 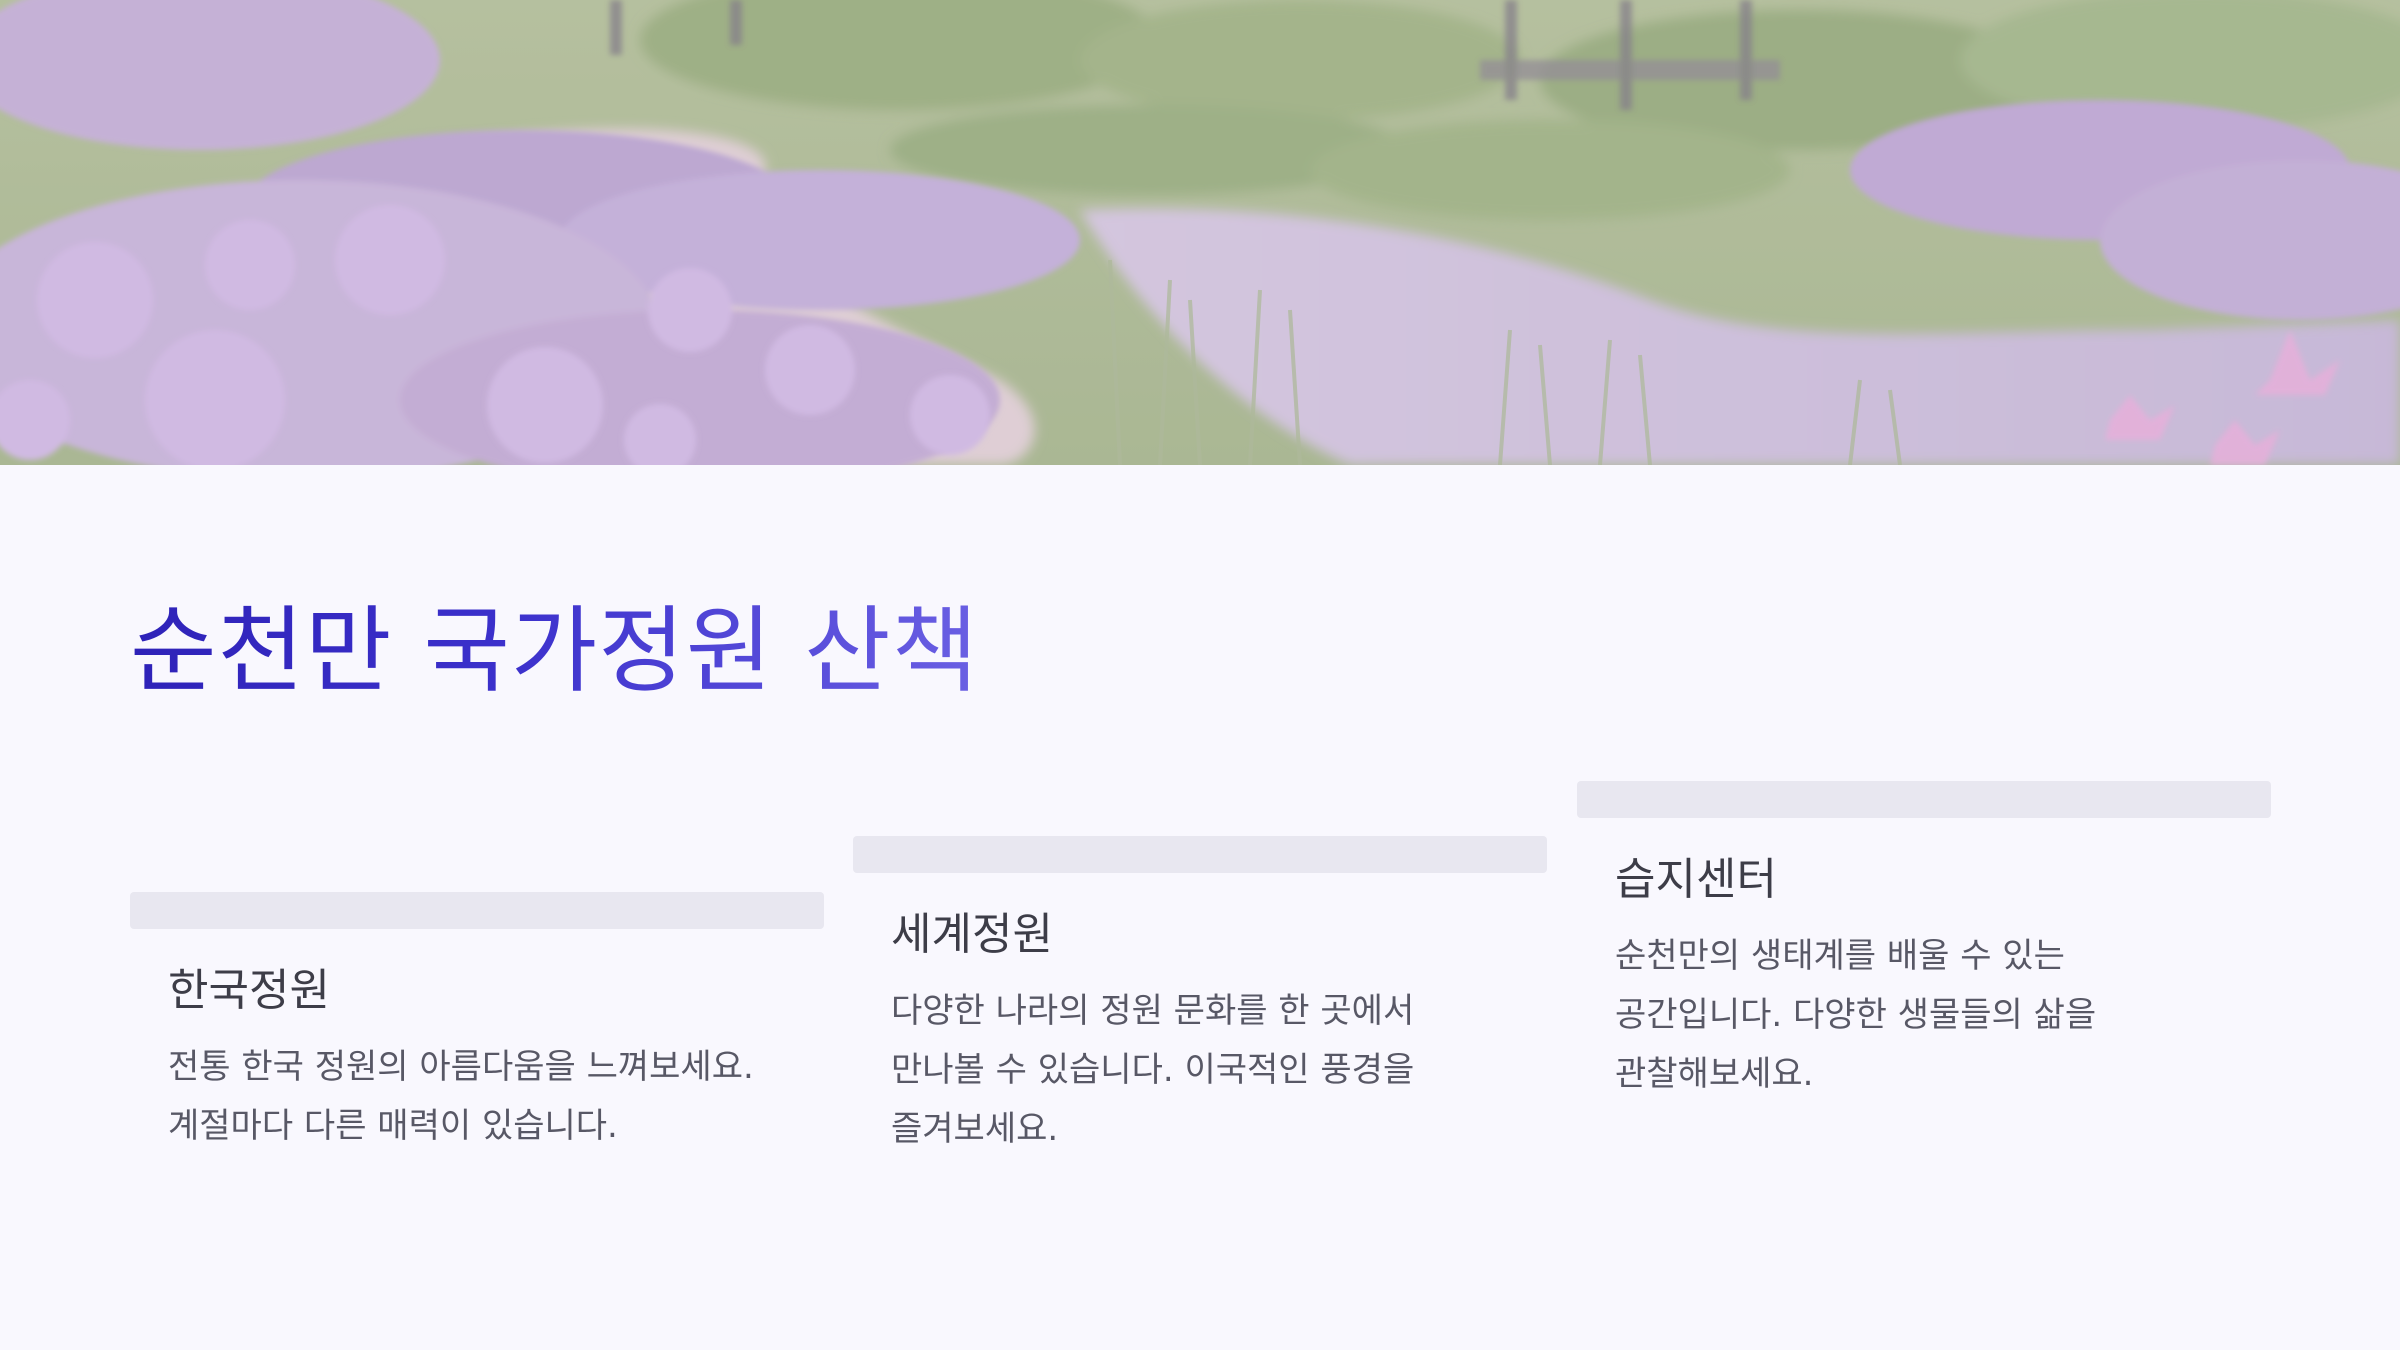 What do you see at coordinates (1696, 879) in the screenshot?
I see `card-title: 습지센터` at bounding box center [1696, 879].